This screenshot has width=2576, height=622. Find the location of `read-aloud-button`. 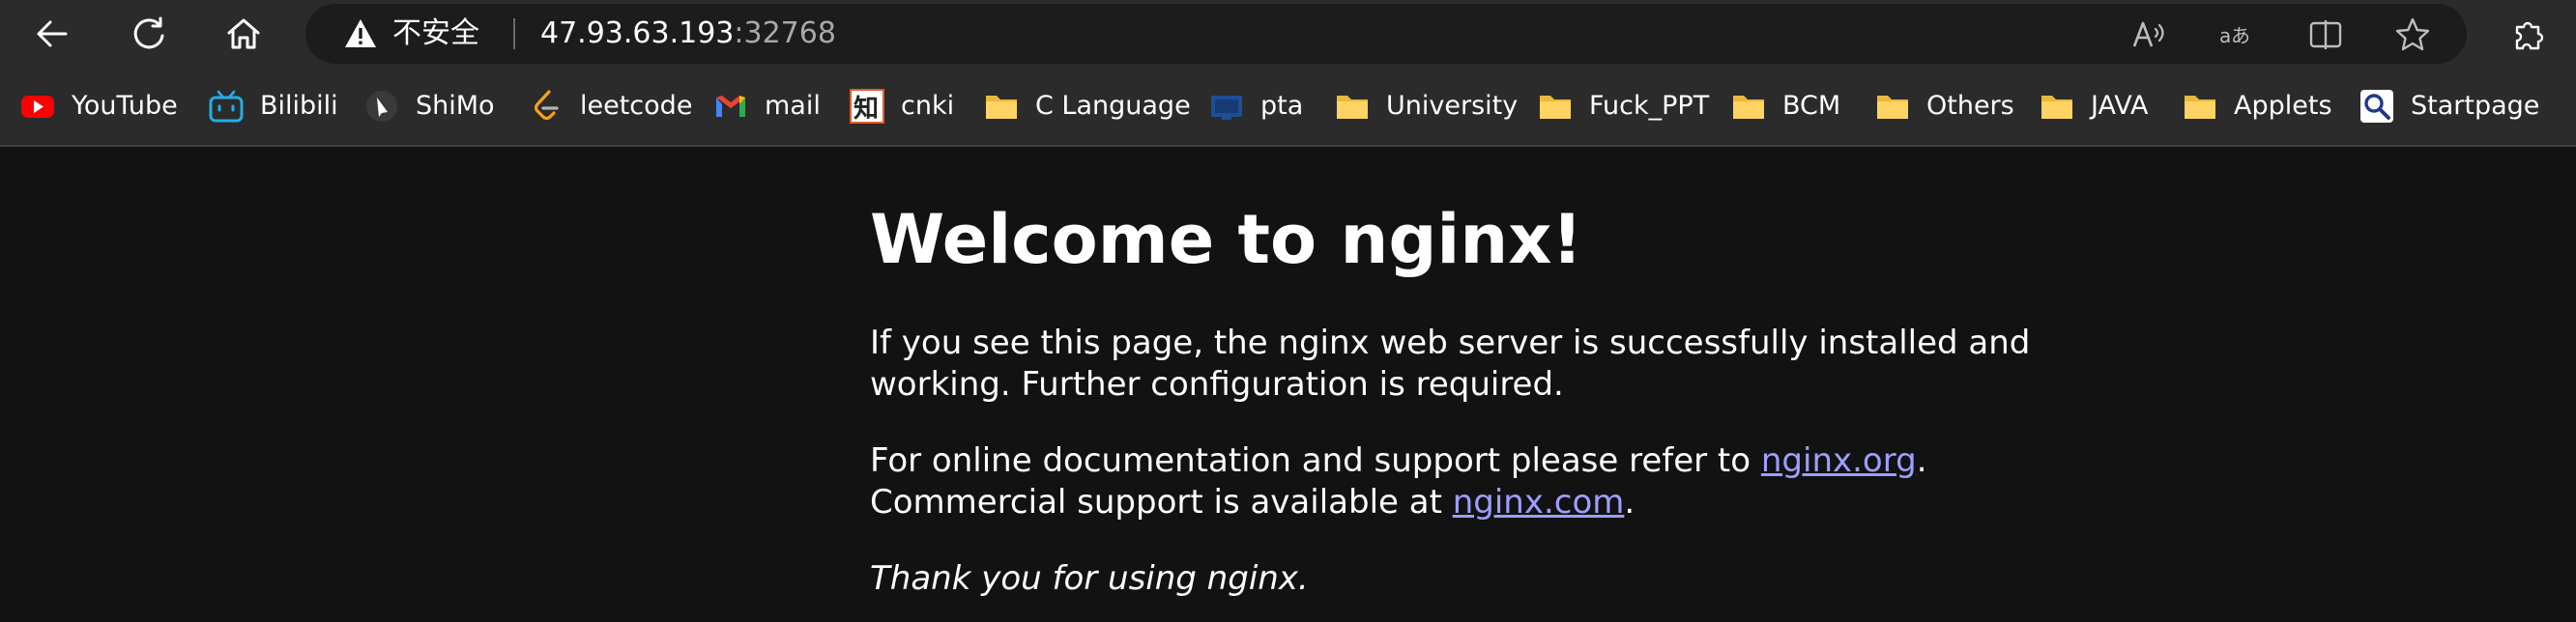

read-aloud-button is located at coordinates (2149, 34).